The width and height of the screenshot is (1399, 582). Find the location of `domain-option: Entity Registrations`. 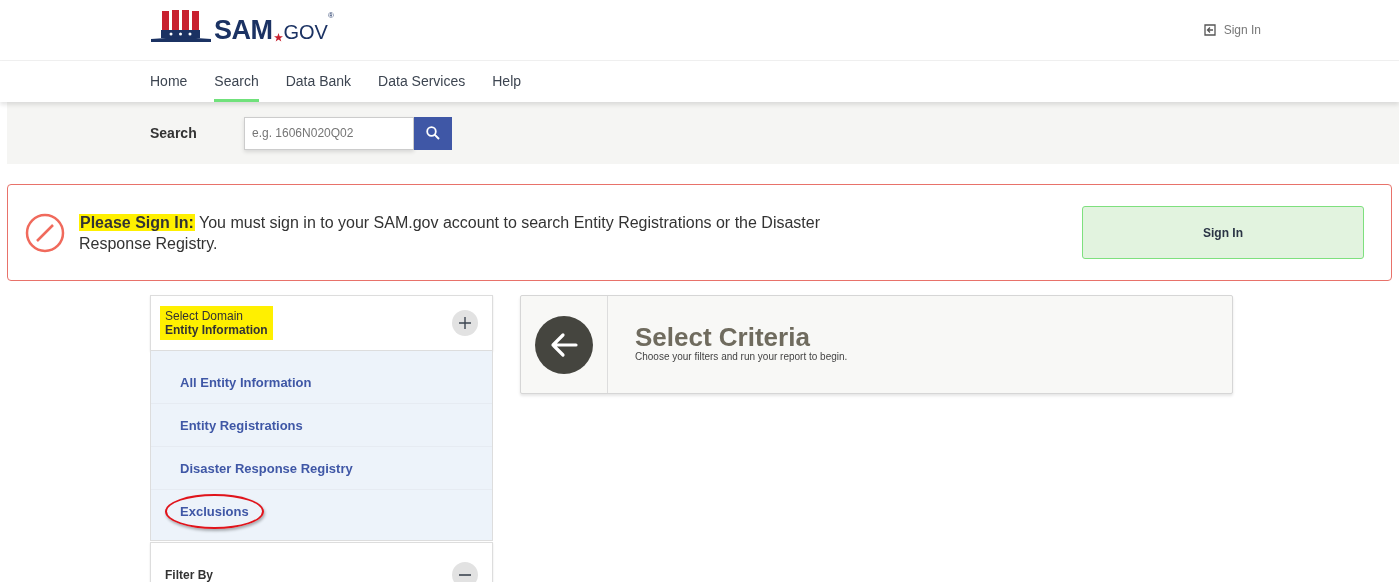

domain-option: Entity Registrations is located at coordinates (241, 425).